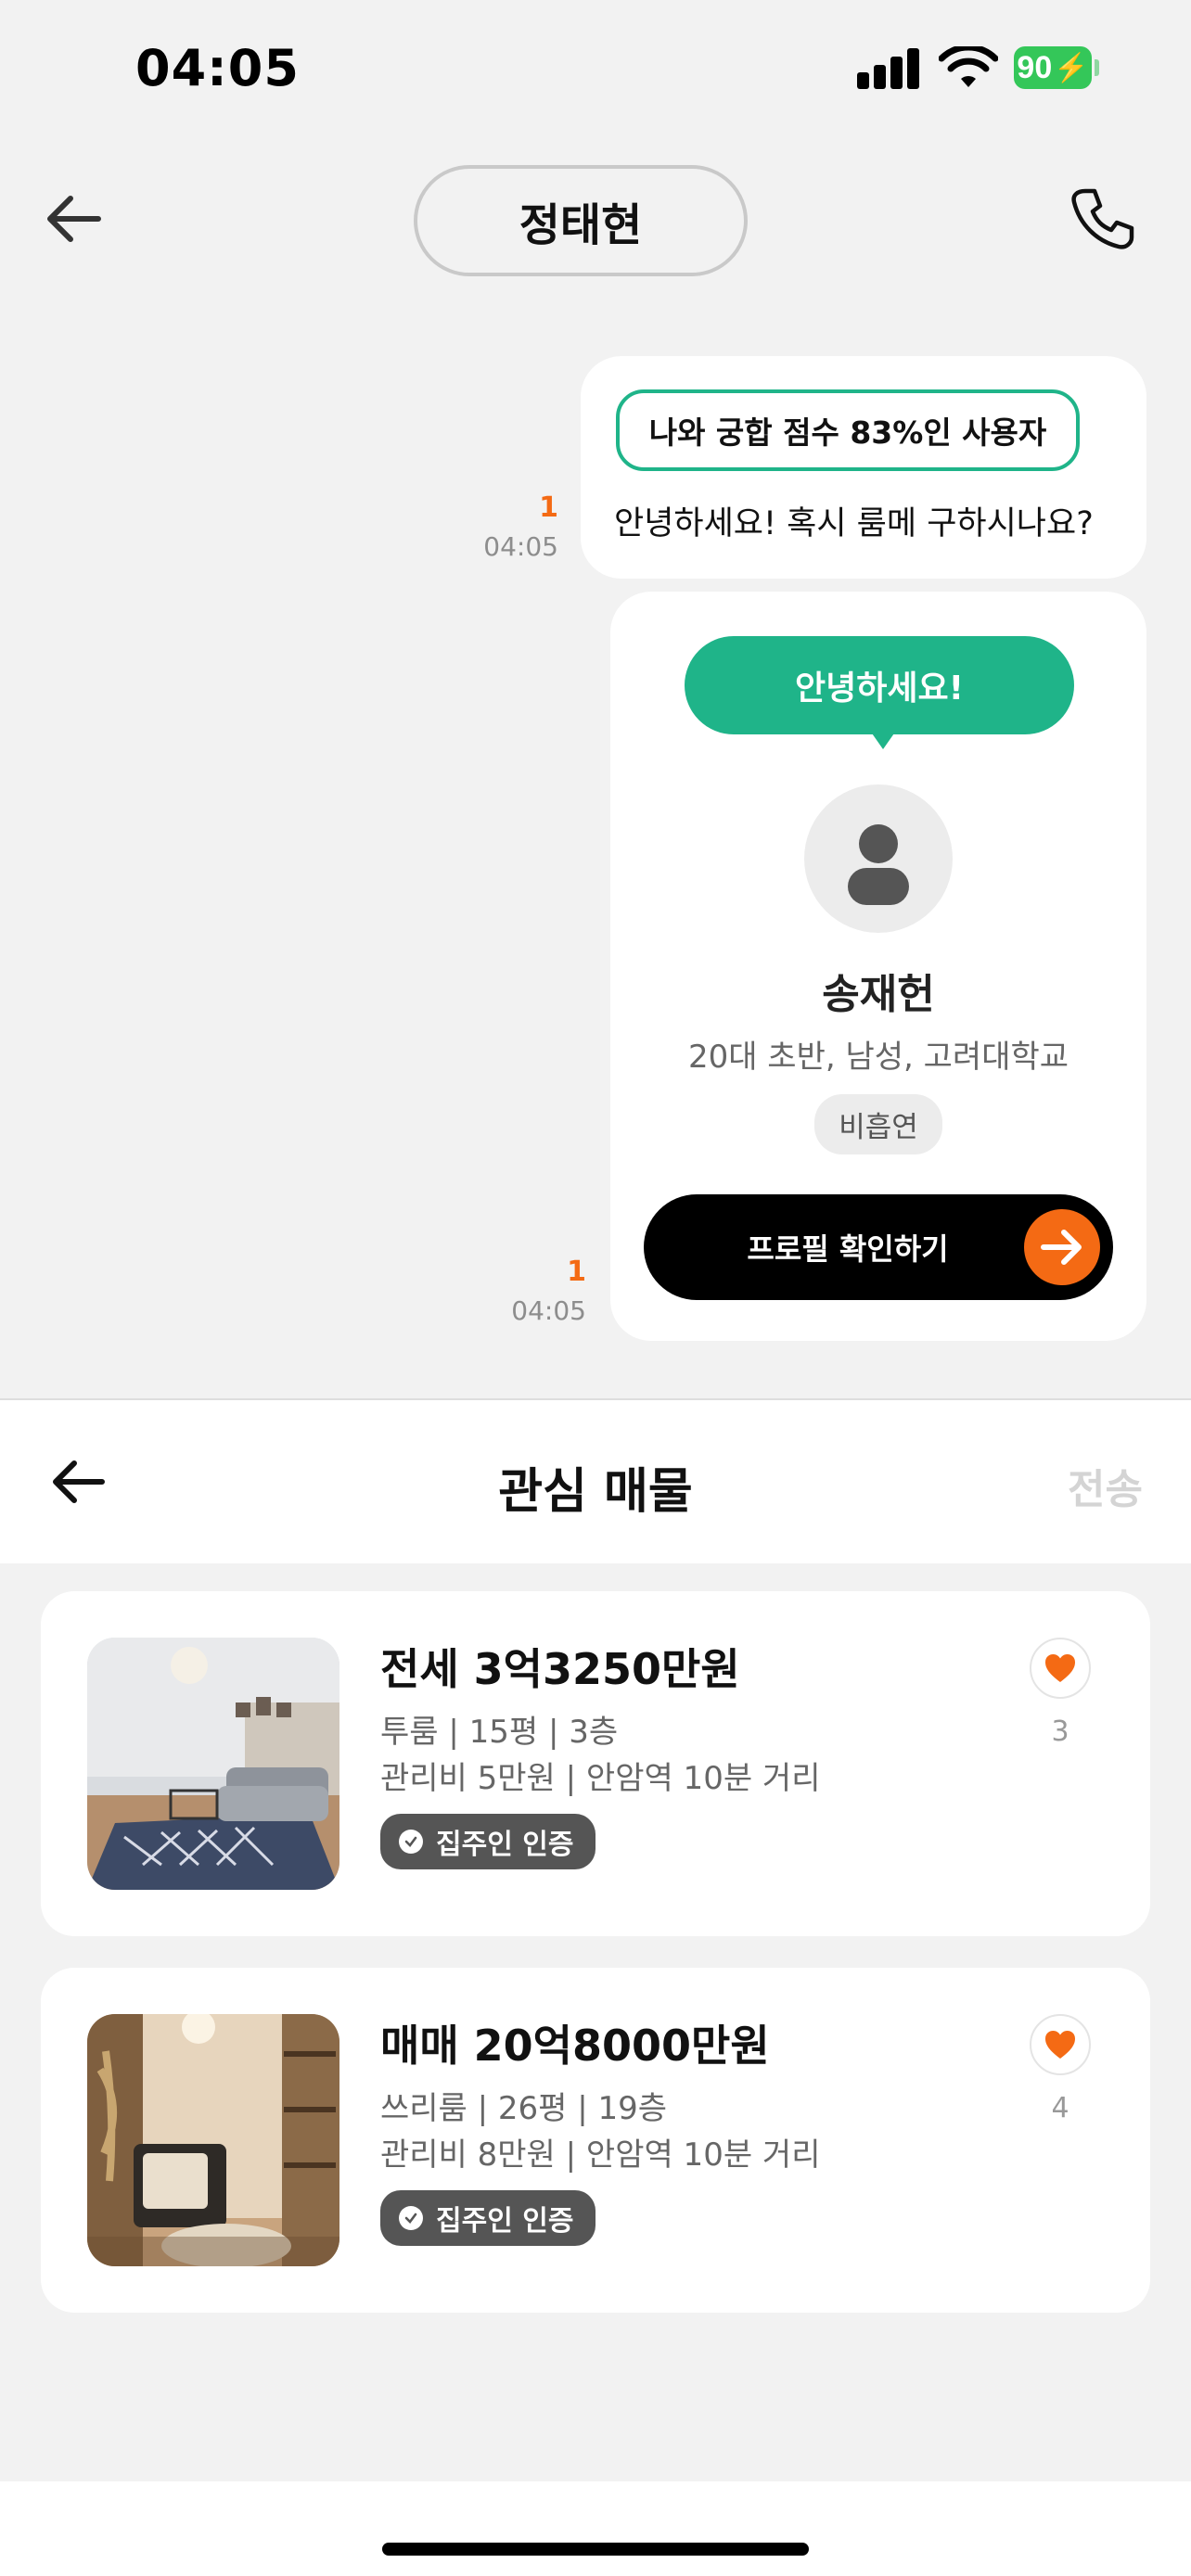 Image resolution: width=1191 pixels, height=2576 pixels. Describe the element at coordinates (1035, 67) in the screenshot. I see `battery-level: 90` at that location.